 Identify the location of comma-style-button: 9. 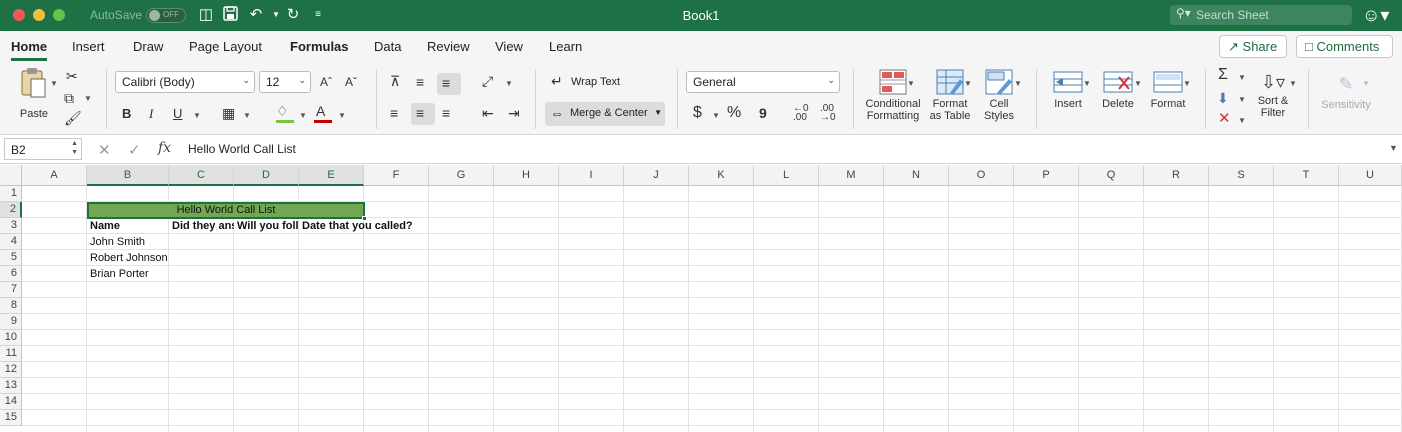
(763, 113).